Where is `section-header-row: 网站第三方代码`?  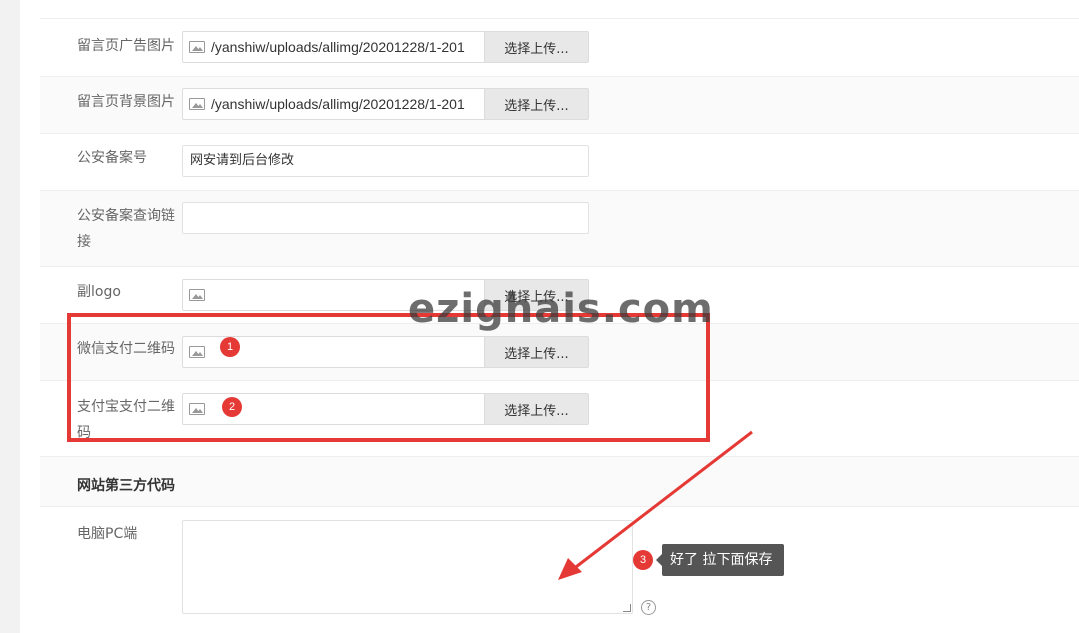 section-header-row: 网站第三方代码 is located at coordinates (559, 481).